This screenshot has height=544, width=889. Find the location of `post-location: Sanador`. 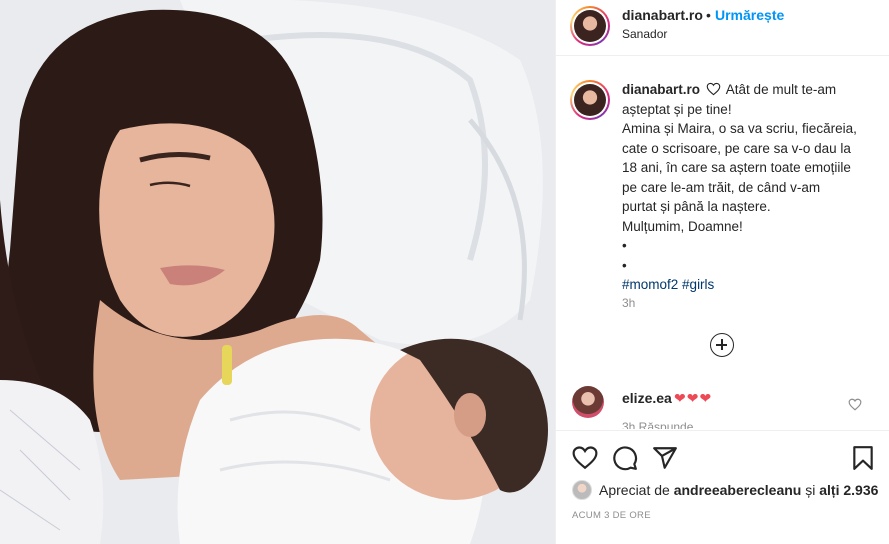

post-location: Sanador is located at coordinates (644, 34).